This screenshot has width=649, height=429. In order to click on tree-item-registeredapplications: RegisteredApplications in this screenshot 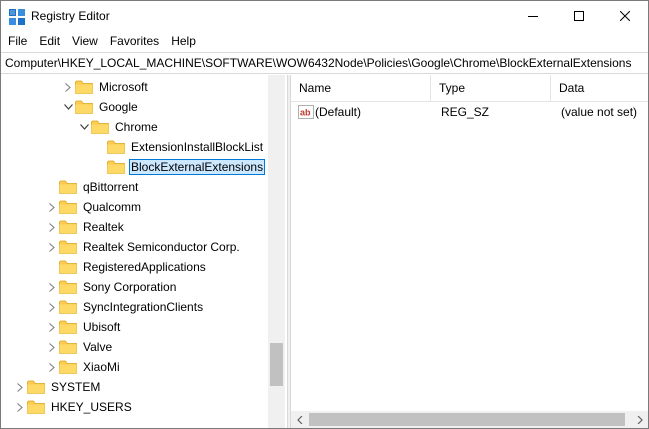, I will do `click(127, 267)`.